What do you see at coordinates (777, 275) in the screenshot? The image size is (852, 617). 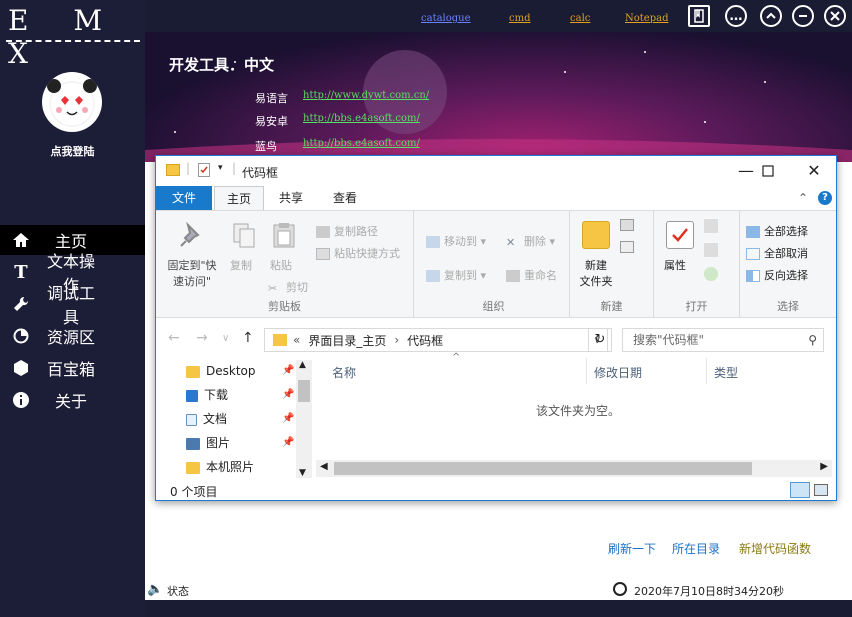 I see `invert-selection-button: 反向选择` at bounding box center [777, 275].